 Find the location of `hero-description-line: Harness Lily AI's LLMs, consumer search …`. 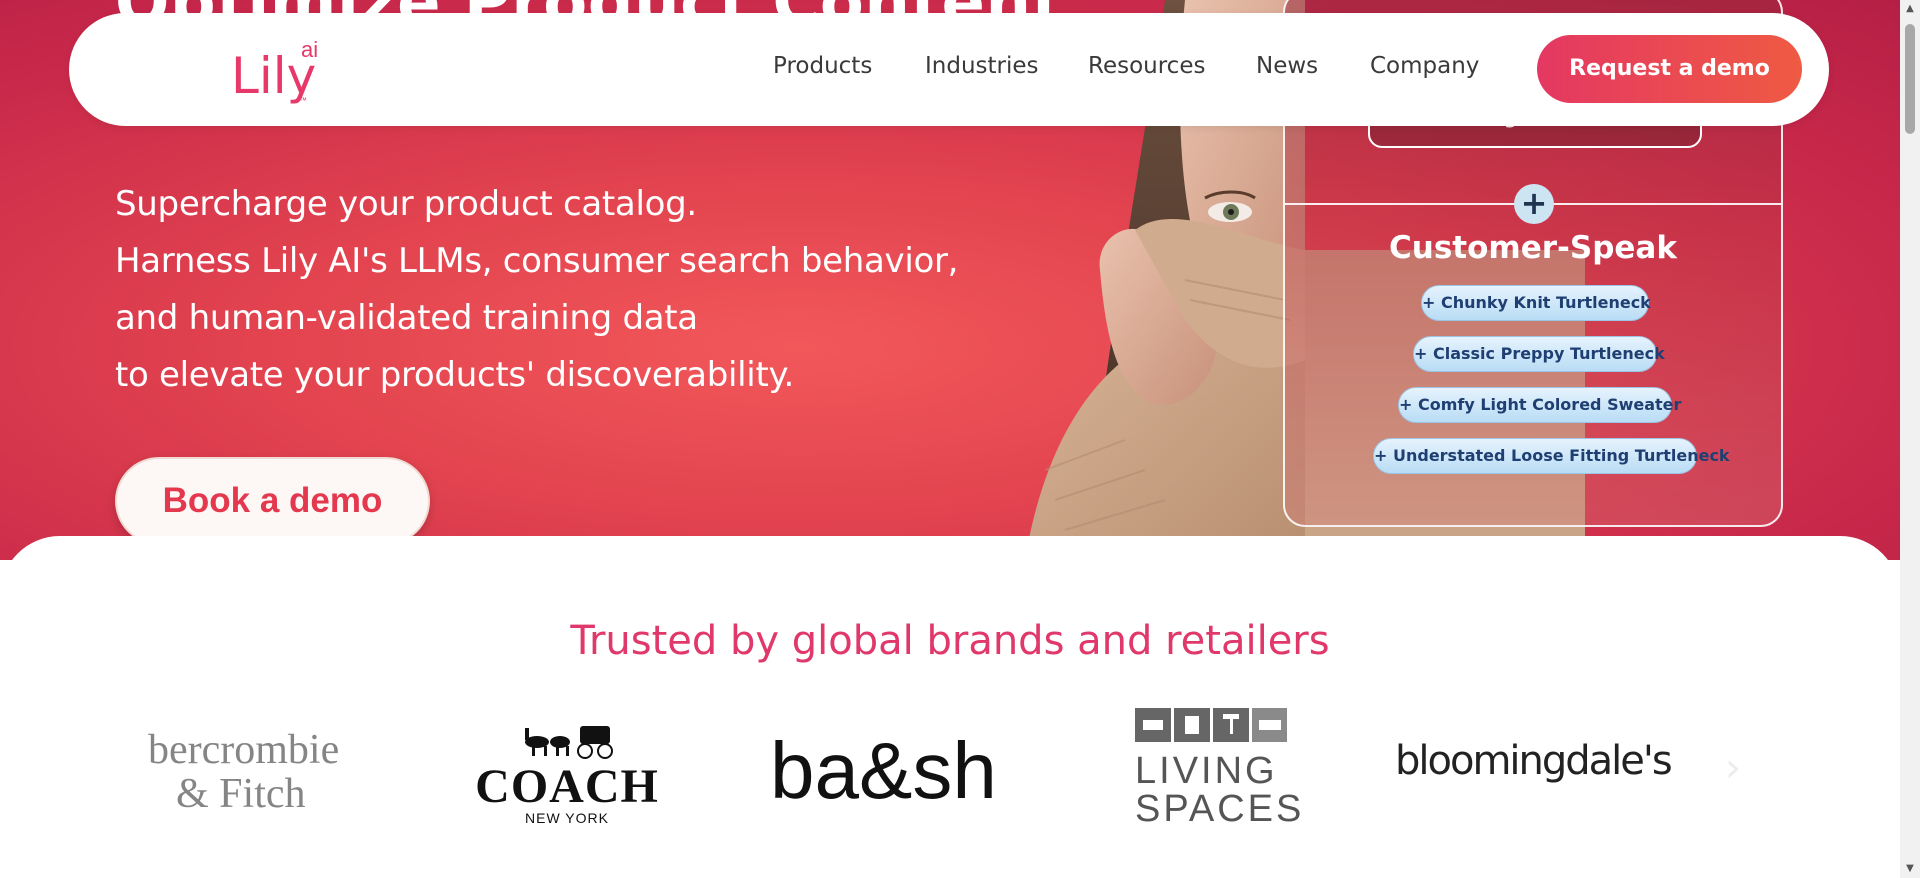

hero-description-line: Harness Lily AI's LLMs, consumer search … is located at coordinates (537, 261).